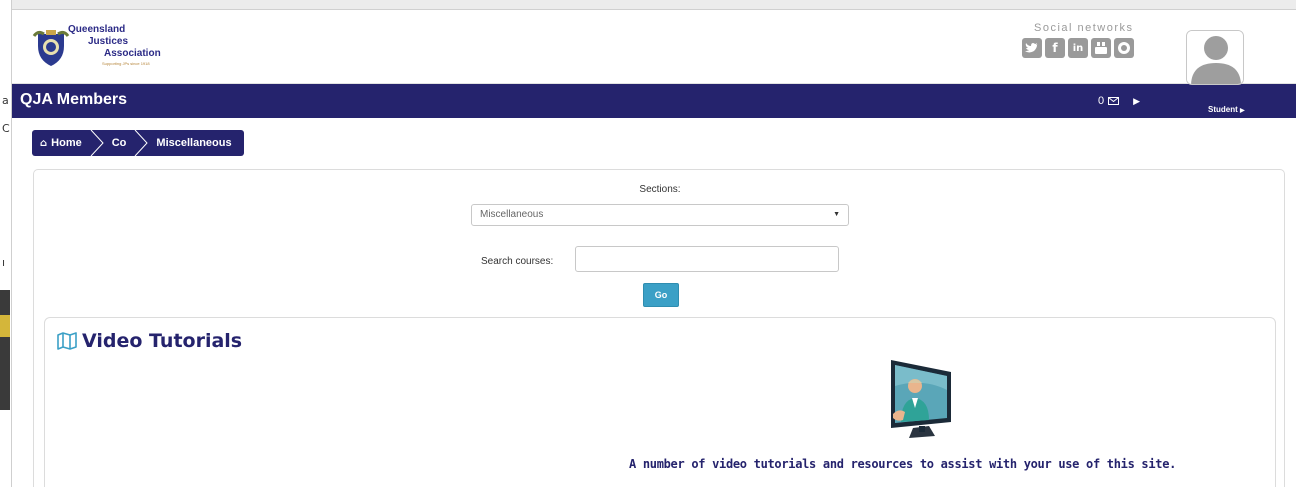 This screenshot has width=1296, height=487. Describe the element at coordinates (517, 261) in the screenshot. I see `search-courses-label: Search courses:` at that location.